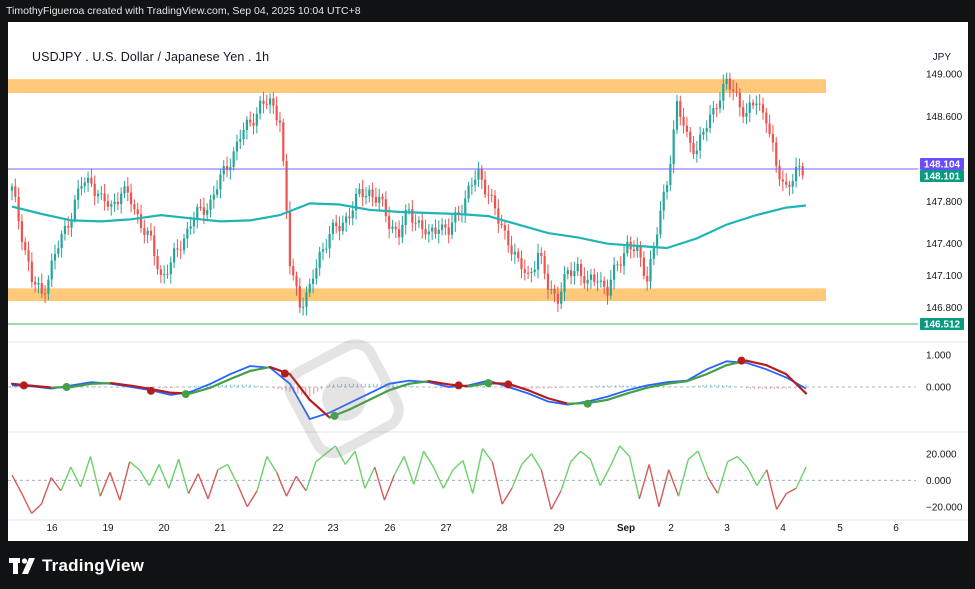  Describe the element at coordinates (52, 528) in the screenshot. I see `time-axis-tick: 16` at that location.